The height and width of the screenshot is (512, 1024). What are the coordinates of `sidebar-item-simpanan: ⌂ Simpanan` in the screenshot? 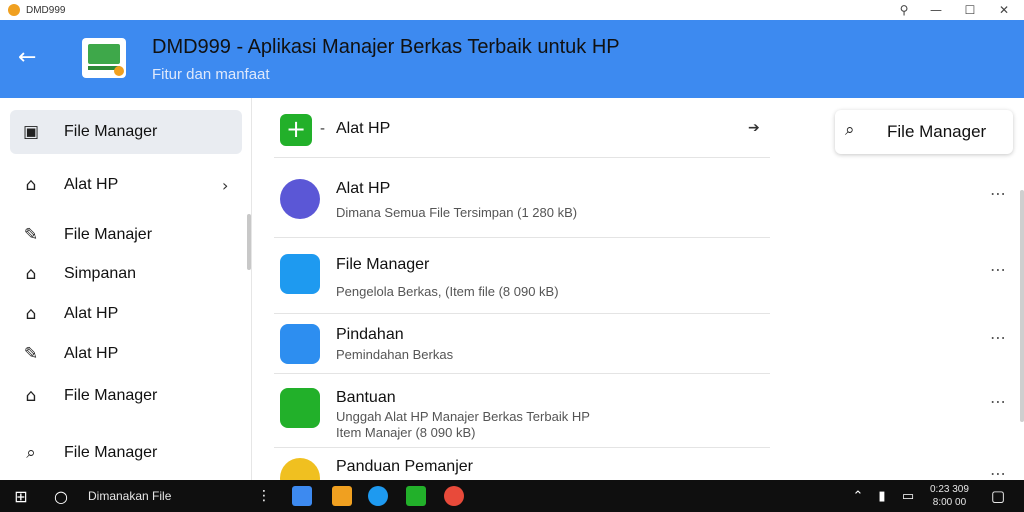 It's located at (120, 274).